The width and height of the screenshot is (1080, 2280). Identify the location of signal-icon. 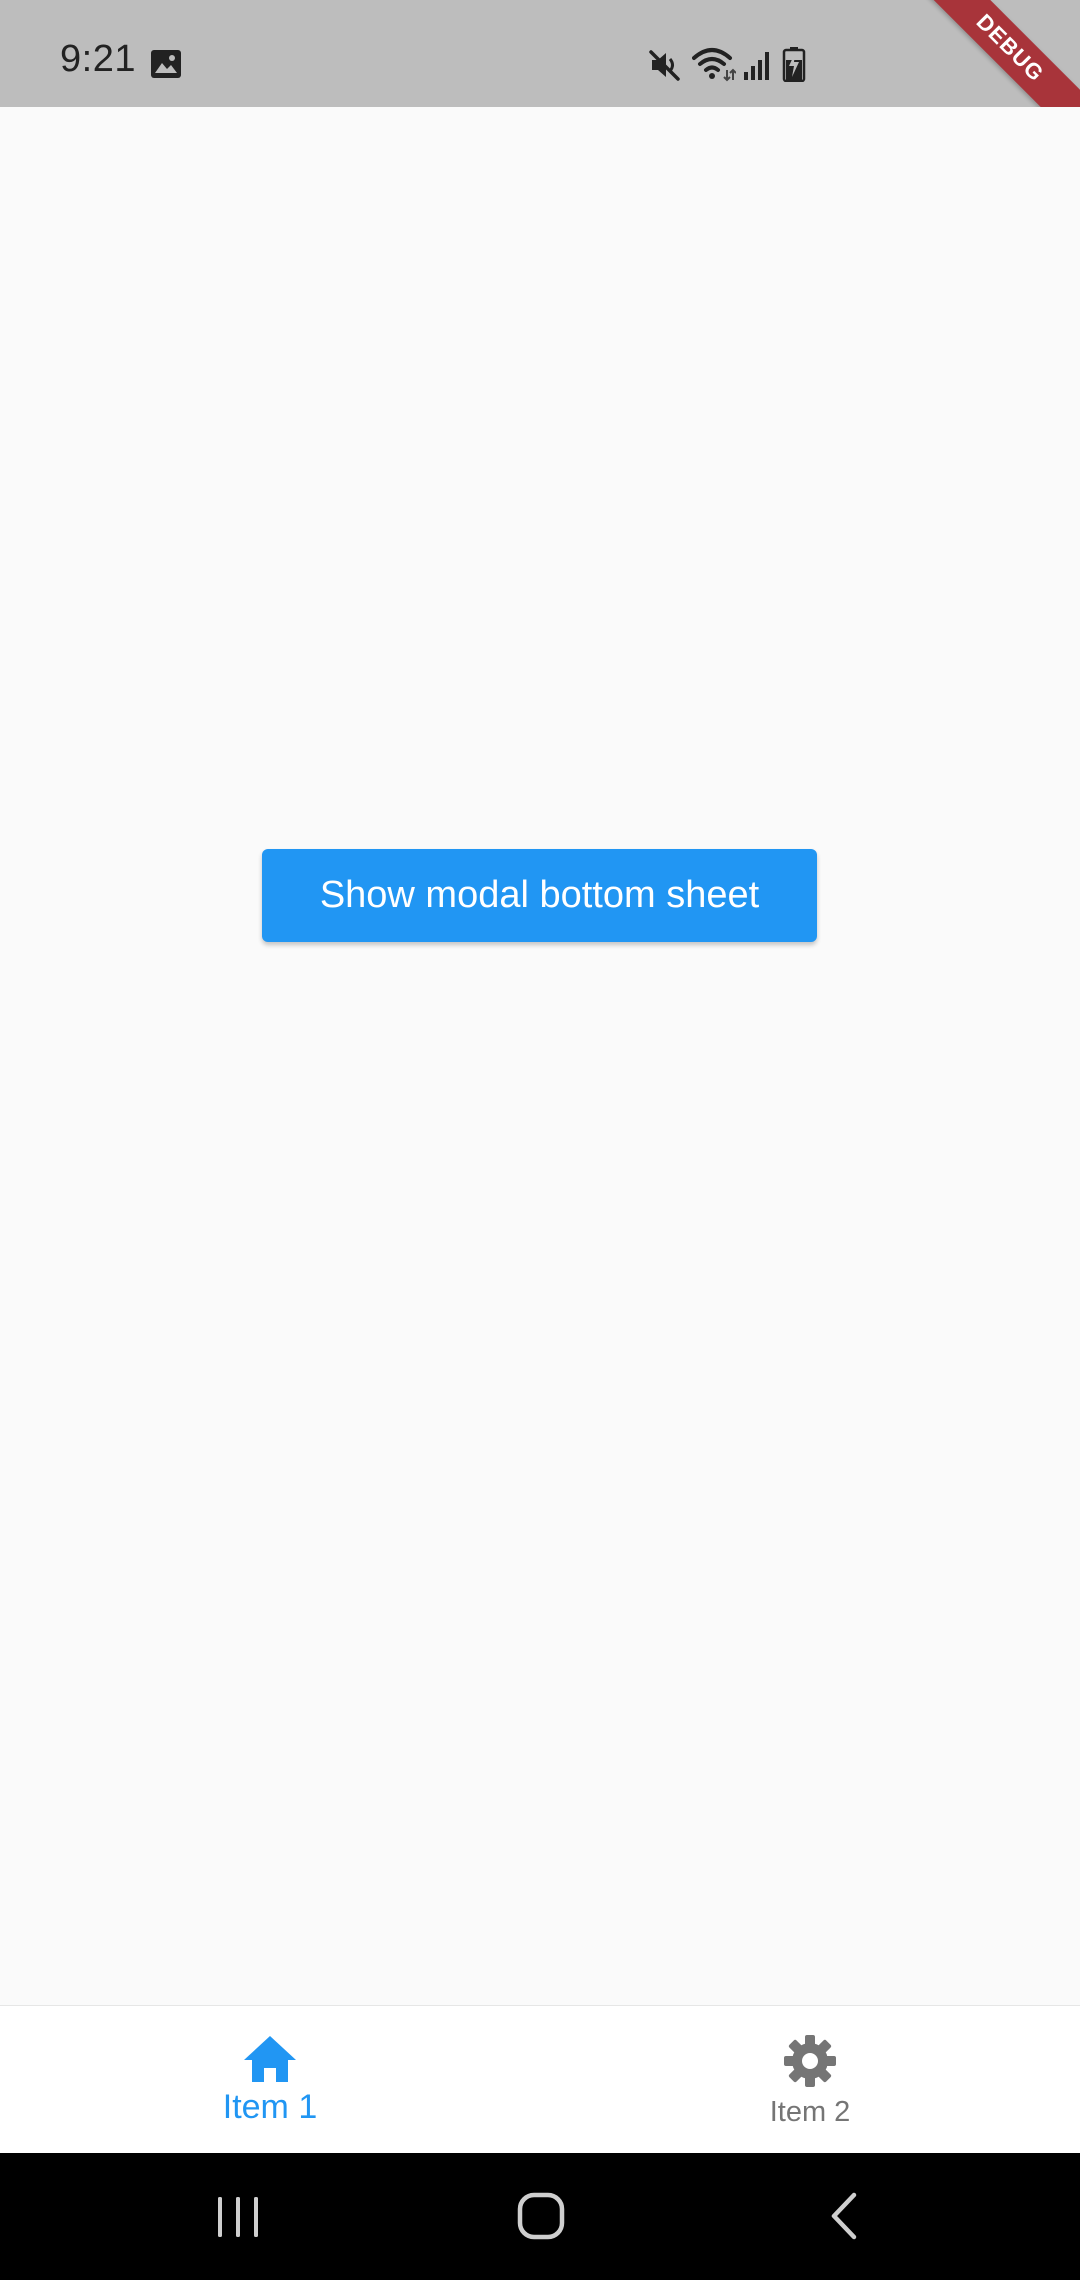
(756, 66).